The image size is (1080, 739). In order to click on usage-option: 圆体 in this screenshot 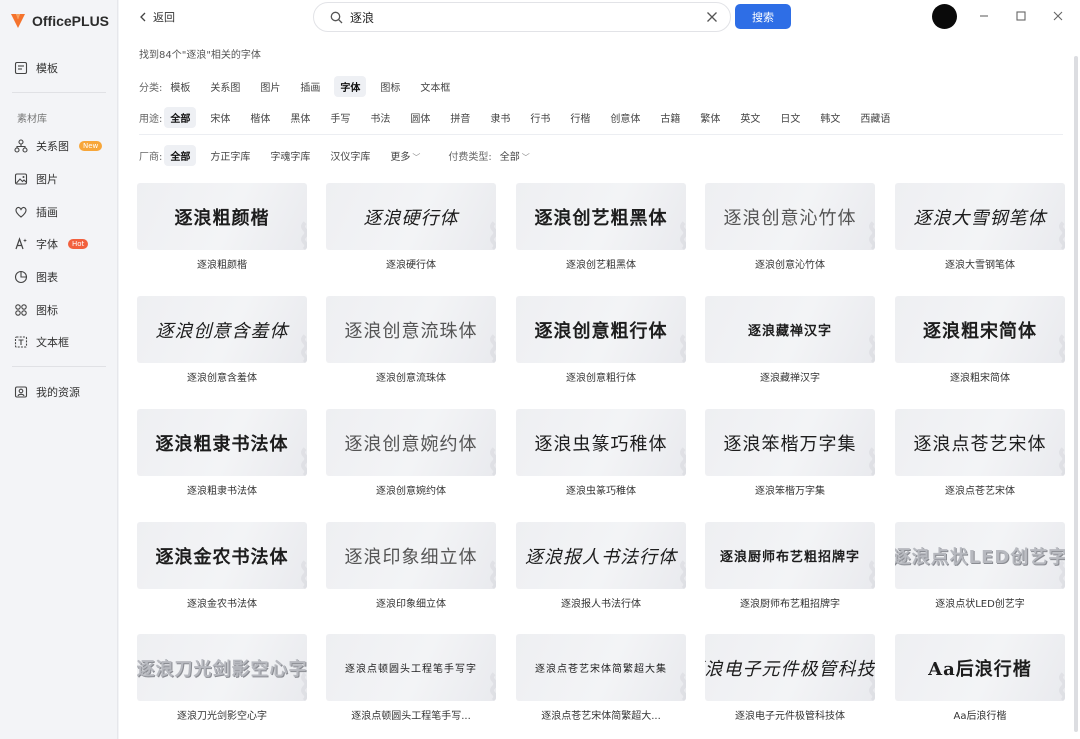, I will do `click(420, 117)`.